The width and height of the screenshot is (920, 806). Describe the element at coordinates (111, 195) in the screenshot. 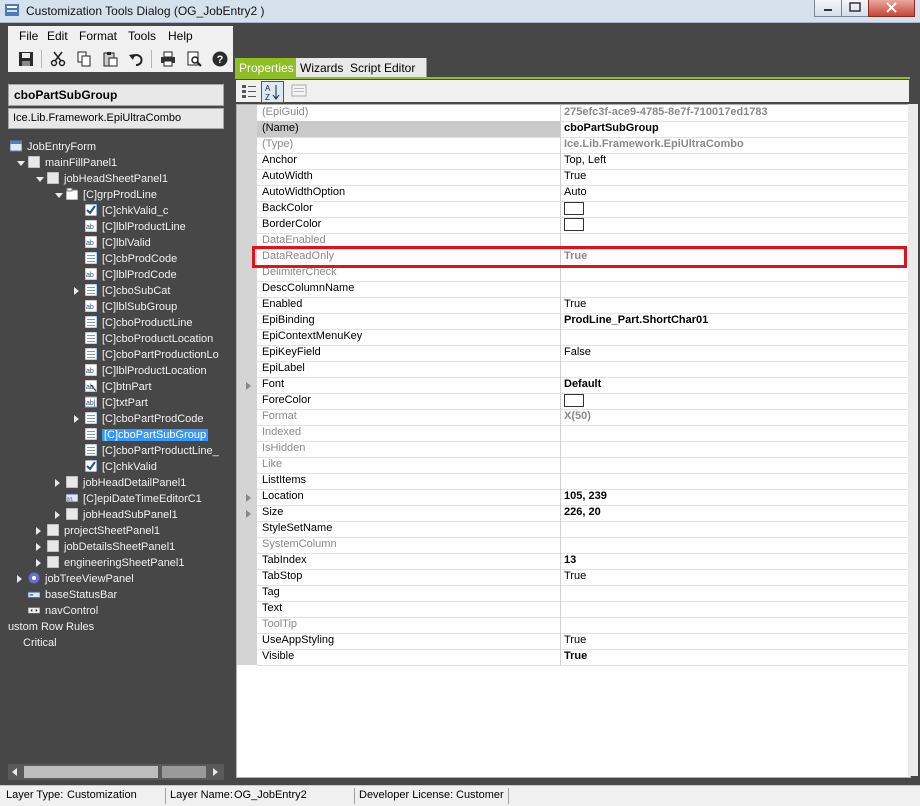

I see `tree-node: [C]grpProdLine` at that location.